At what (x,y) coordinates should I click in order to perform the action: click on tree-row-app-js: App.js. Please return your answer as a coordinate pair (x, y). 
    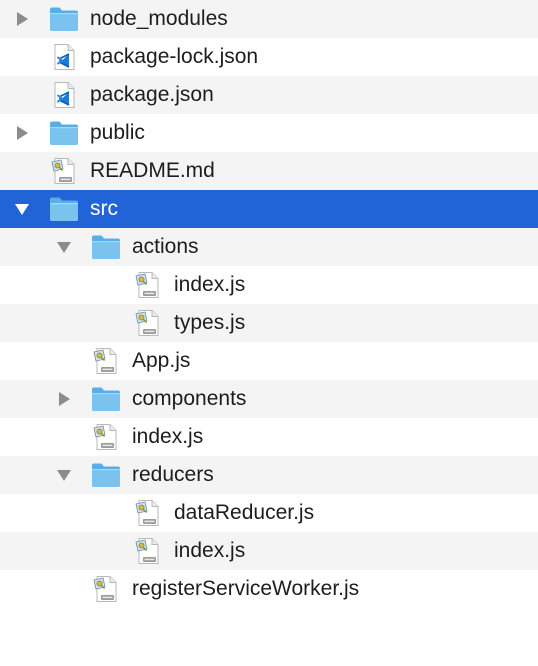
    Looking at the image, I should click on (269, 361).